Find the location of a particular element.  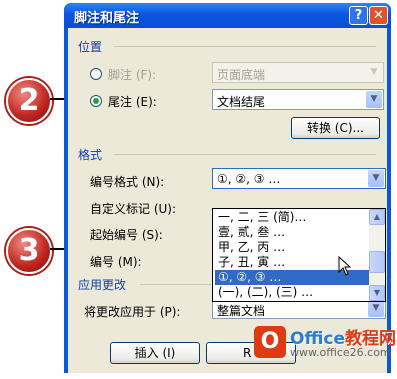

number-format-select: ①, ②, ③ … ▼ is located at coordinates (299, 178).